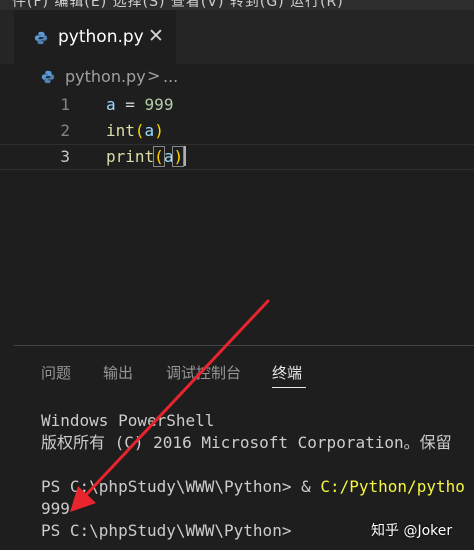 The height and width of the screenshot is (550, 474). What do you see at coordinates (55, 508) in the screenshot?
I see `terminal-line: 999` at bounding box center [55, 508].